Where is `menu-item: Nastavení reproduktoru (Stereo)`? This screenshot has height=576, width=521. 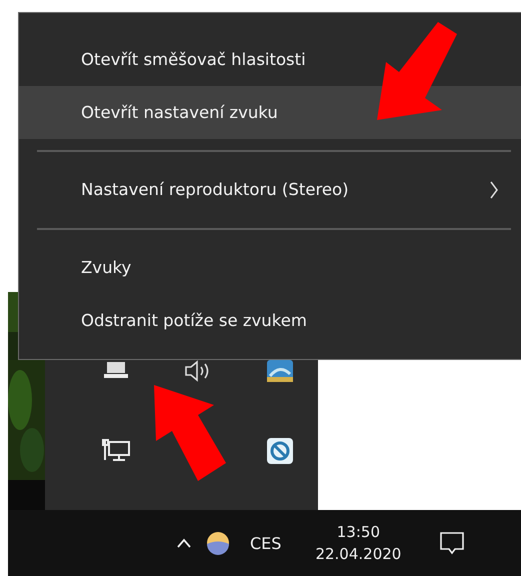
menu-item: Nastavení reproduktoru (Stereo) is located at coordinates (270, 190).